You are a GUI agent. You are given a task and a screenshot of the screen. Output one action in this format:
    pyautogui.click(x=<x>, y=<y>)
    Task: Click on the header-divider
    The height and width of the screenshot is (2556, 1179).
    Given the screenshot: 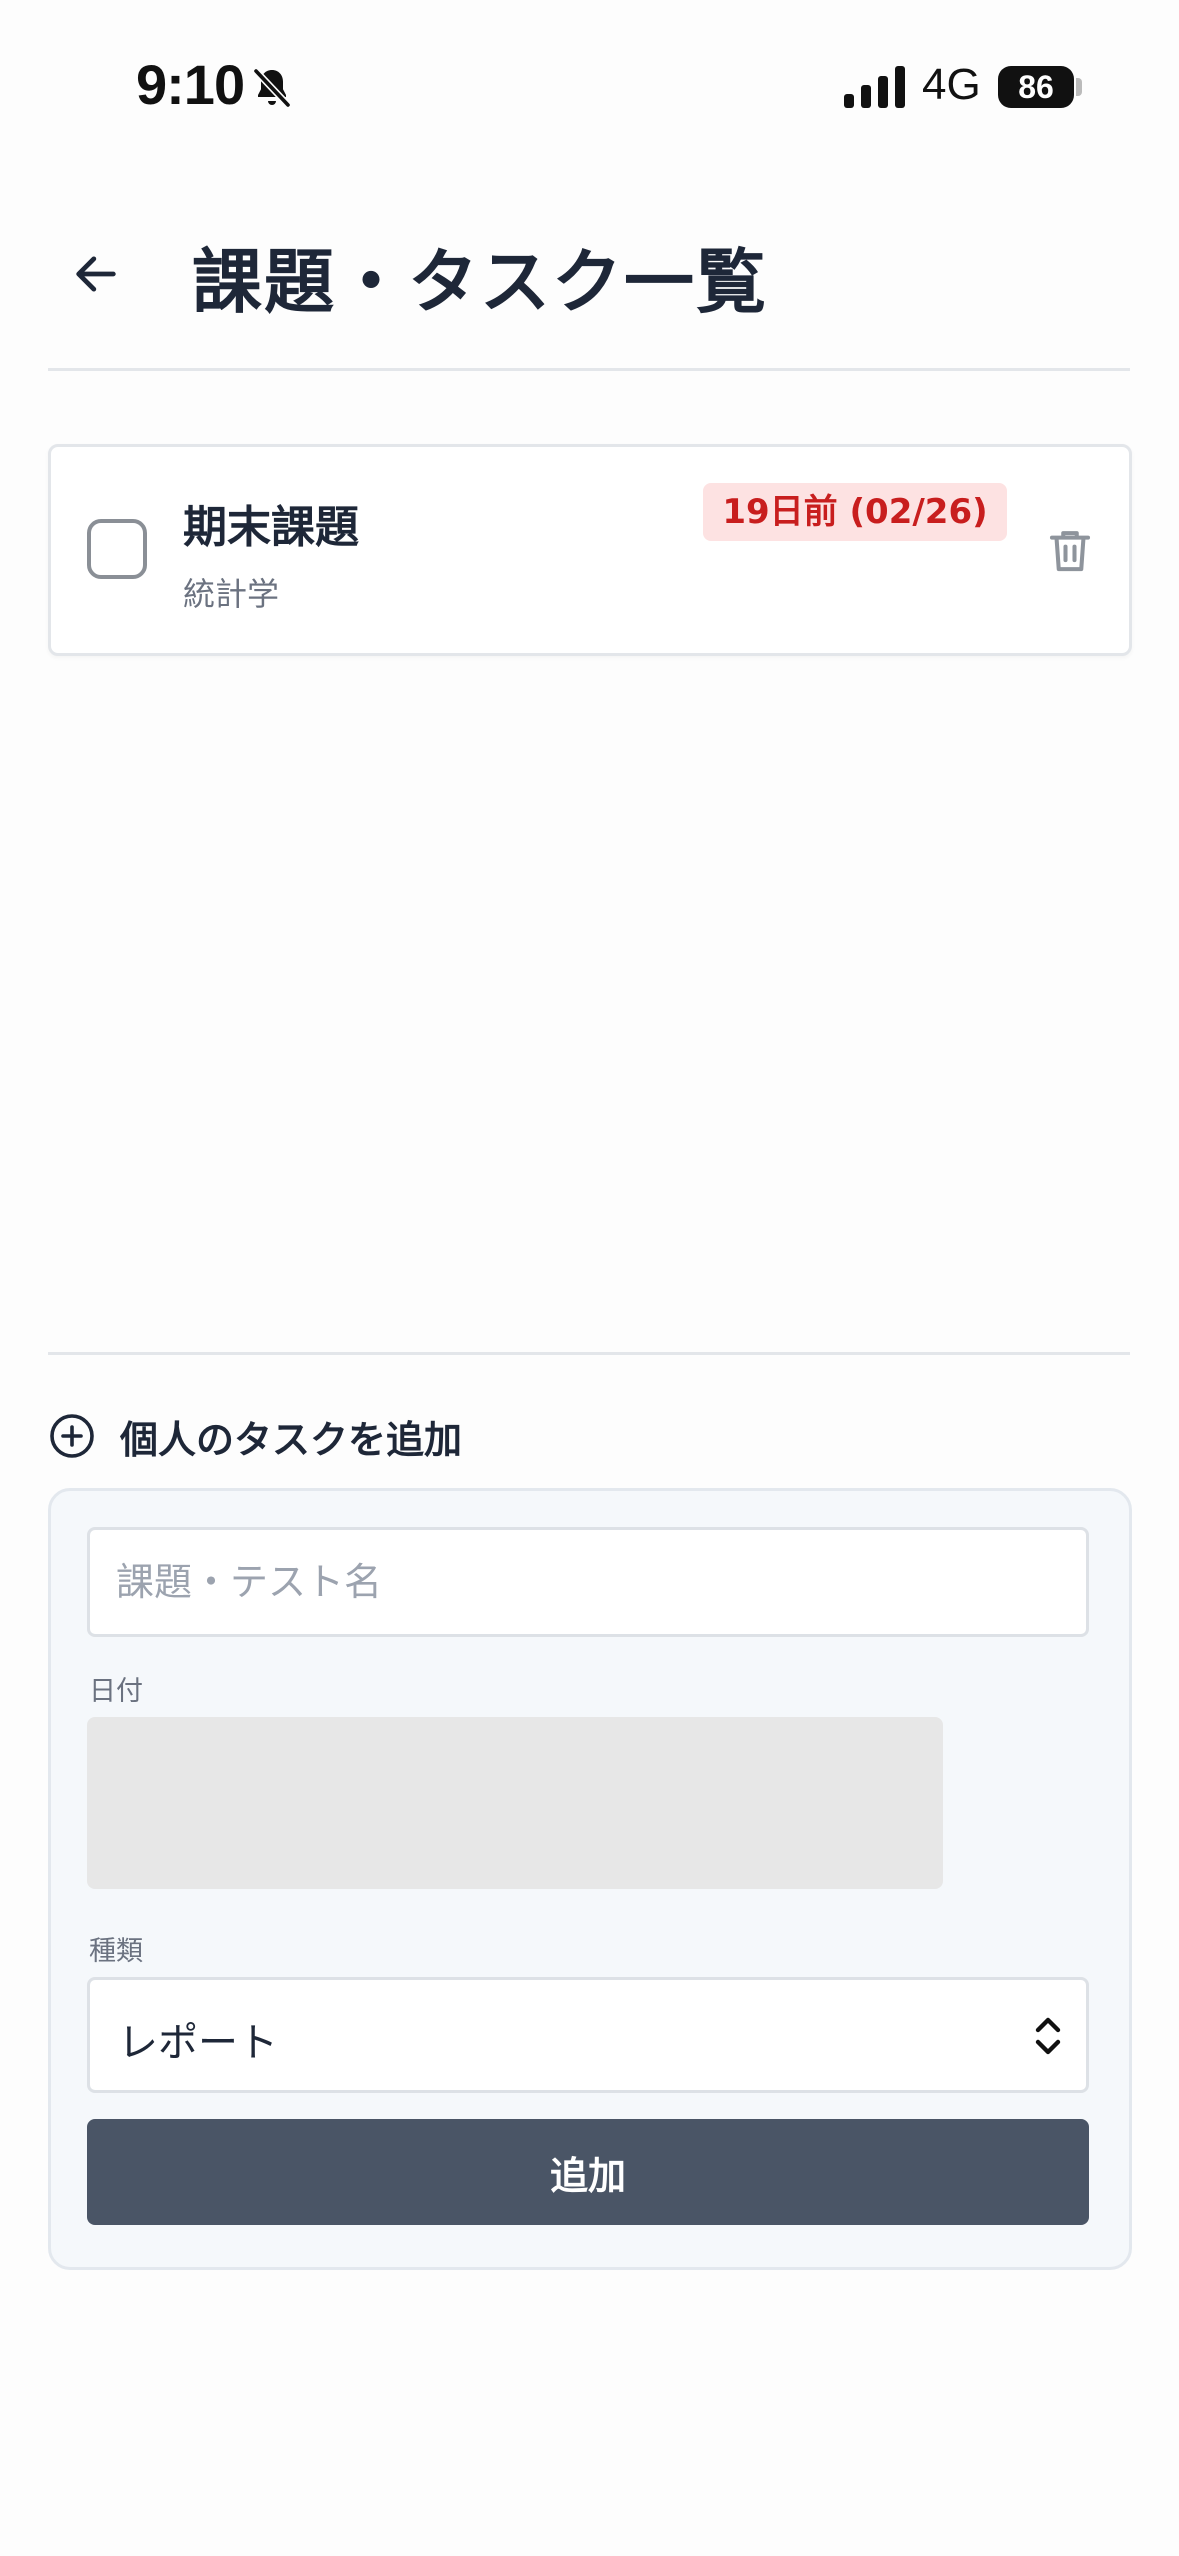 What is the action you would take?
    pyautogui.click(x=589, y=369)
    